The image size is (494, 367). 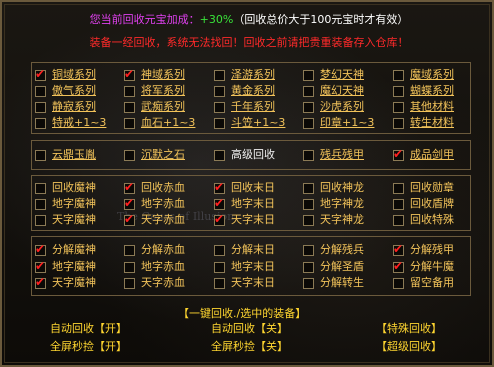 What do you see at coordinates (333, 283) in the screenshot?
I see `decompose-option-14: 分解转生` at bounding box center [333, 283].